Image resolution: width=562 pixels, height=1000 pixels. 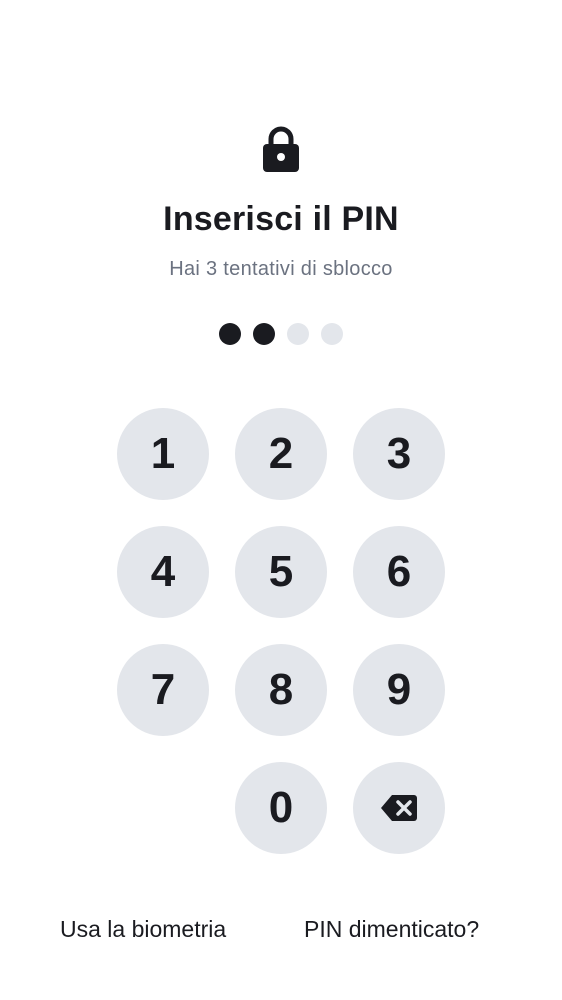 What do you see at coordinates (281, 269) in the screenshot?
I see `attempts-remaining-text: Hai 3 tentativi di sblocco` at bounding box center [281, 269].